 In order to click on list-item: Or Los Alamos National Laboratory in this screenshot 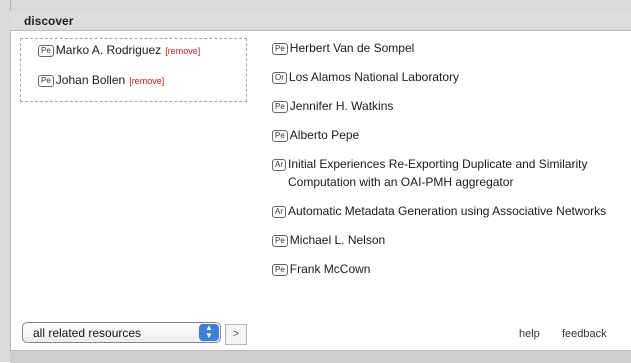, I will do `click(447, 77)`.